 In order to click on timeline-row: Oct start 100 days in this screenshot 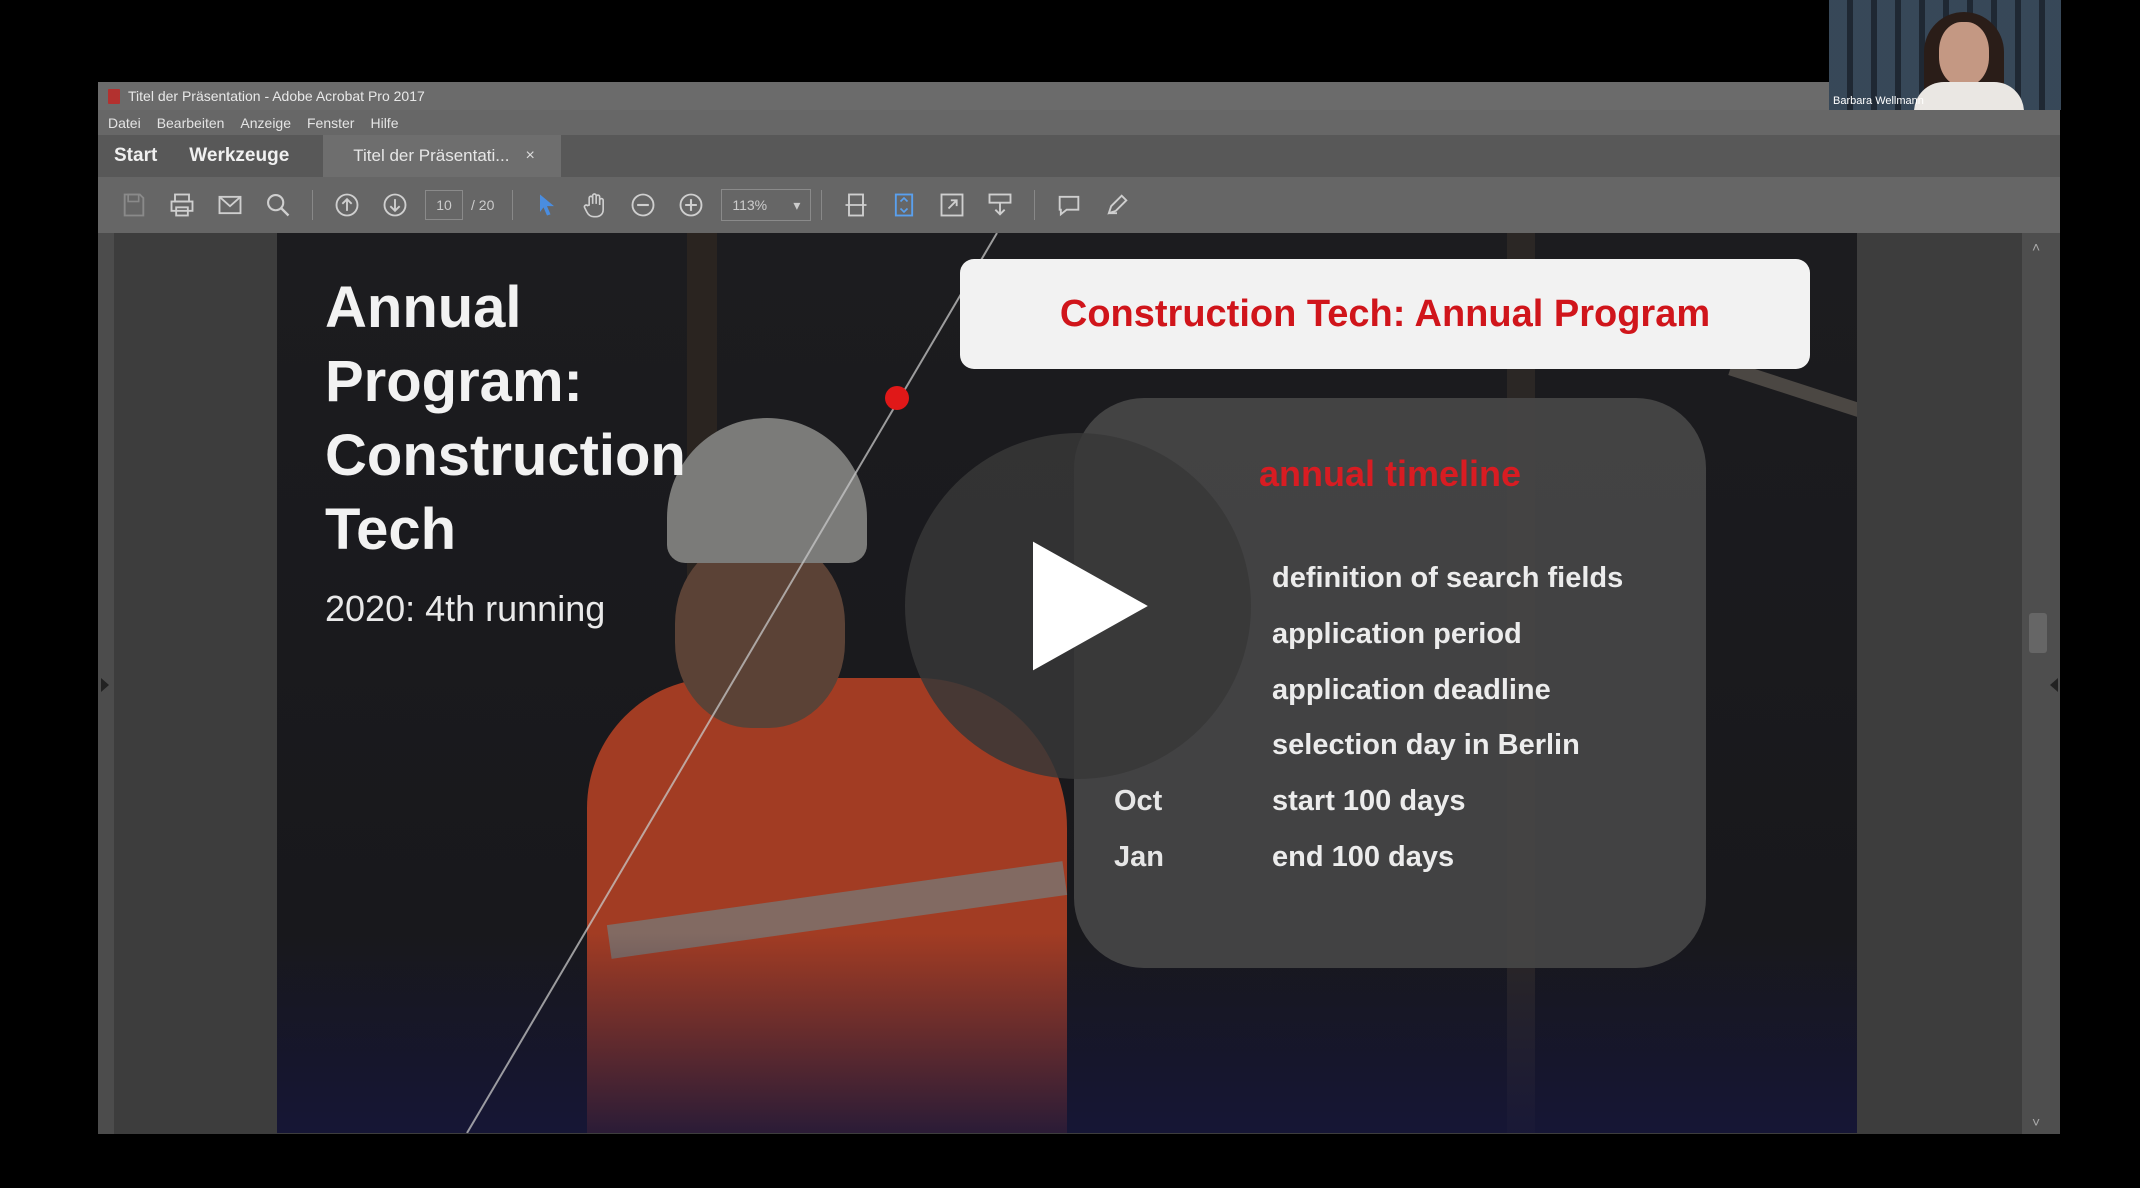, I will do `click(1289, 801)`.